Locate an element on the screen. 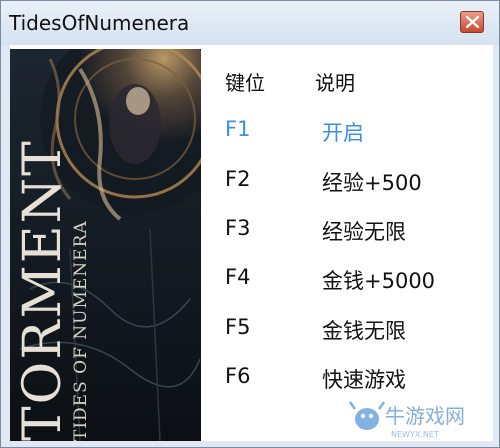 This screenshot has height=448, width=500. header-desc: 说明 is located at coordinates (335, 83).